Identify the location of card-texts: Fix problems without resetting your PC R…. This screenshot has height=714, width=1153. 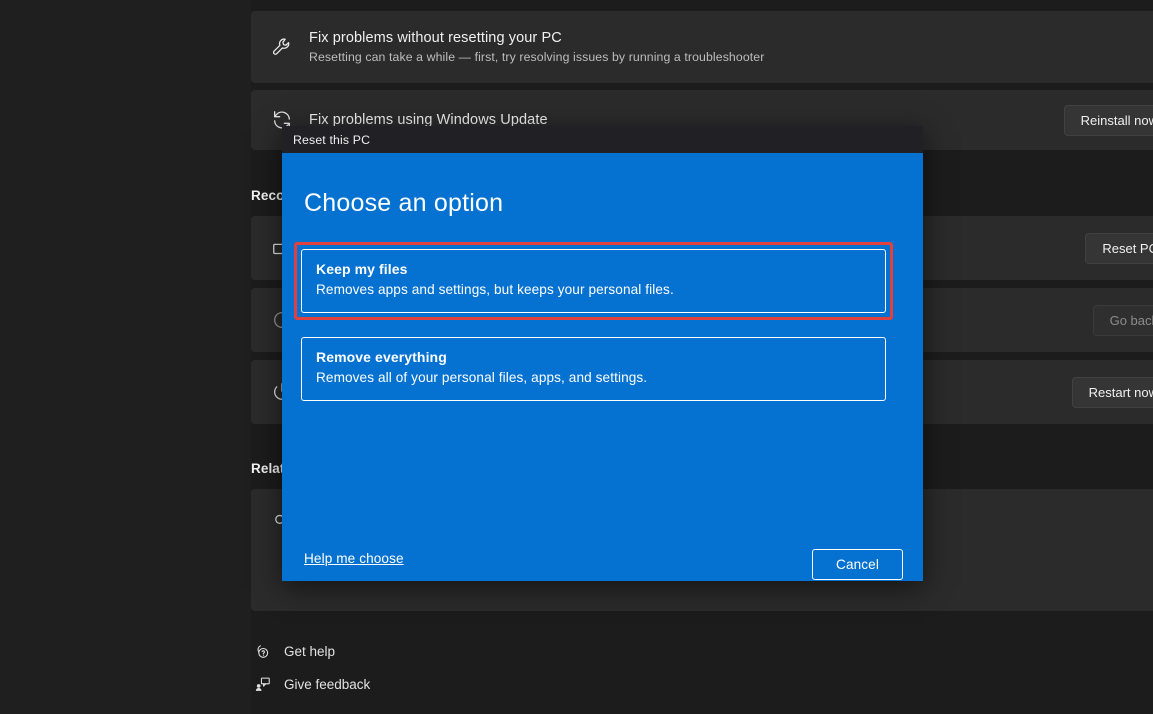
(726, 47).